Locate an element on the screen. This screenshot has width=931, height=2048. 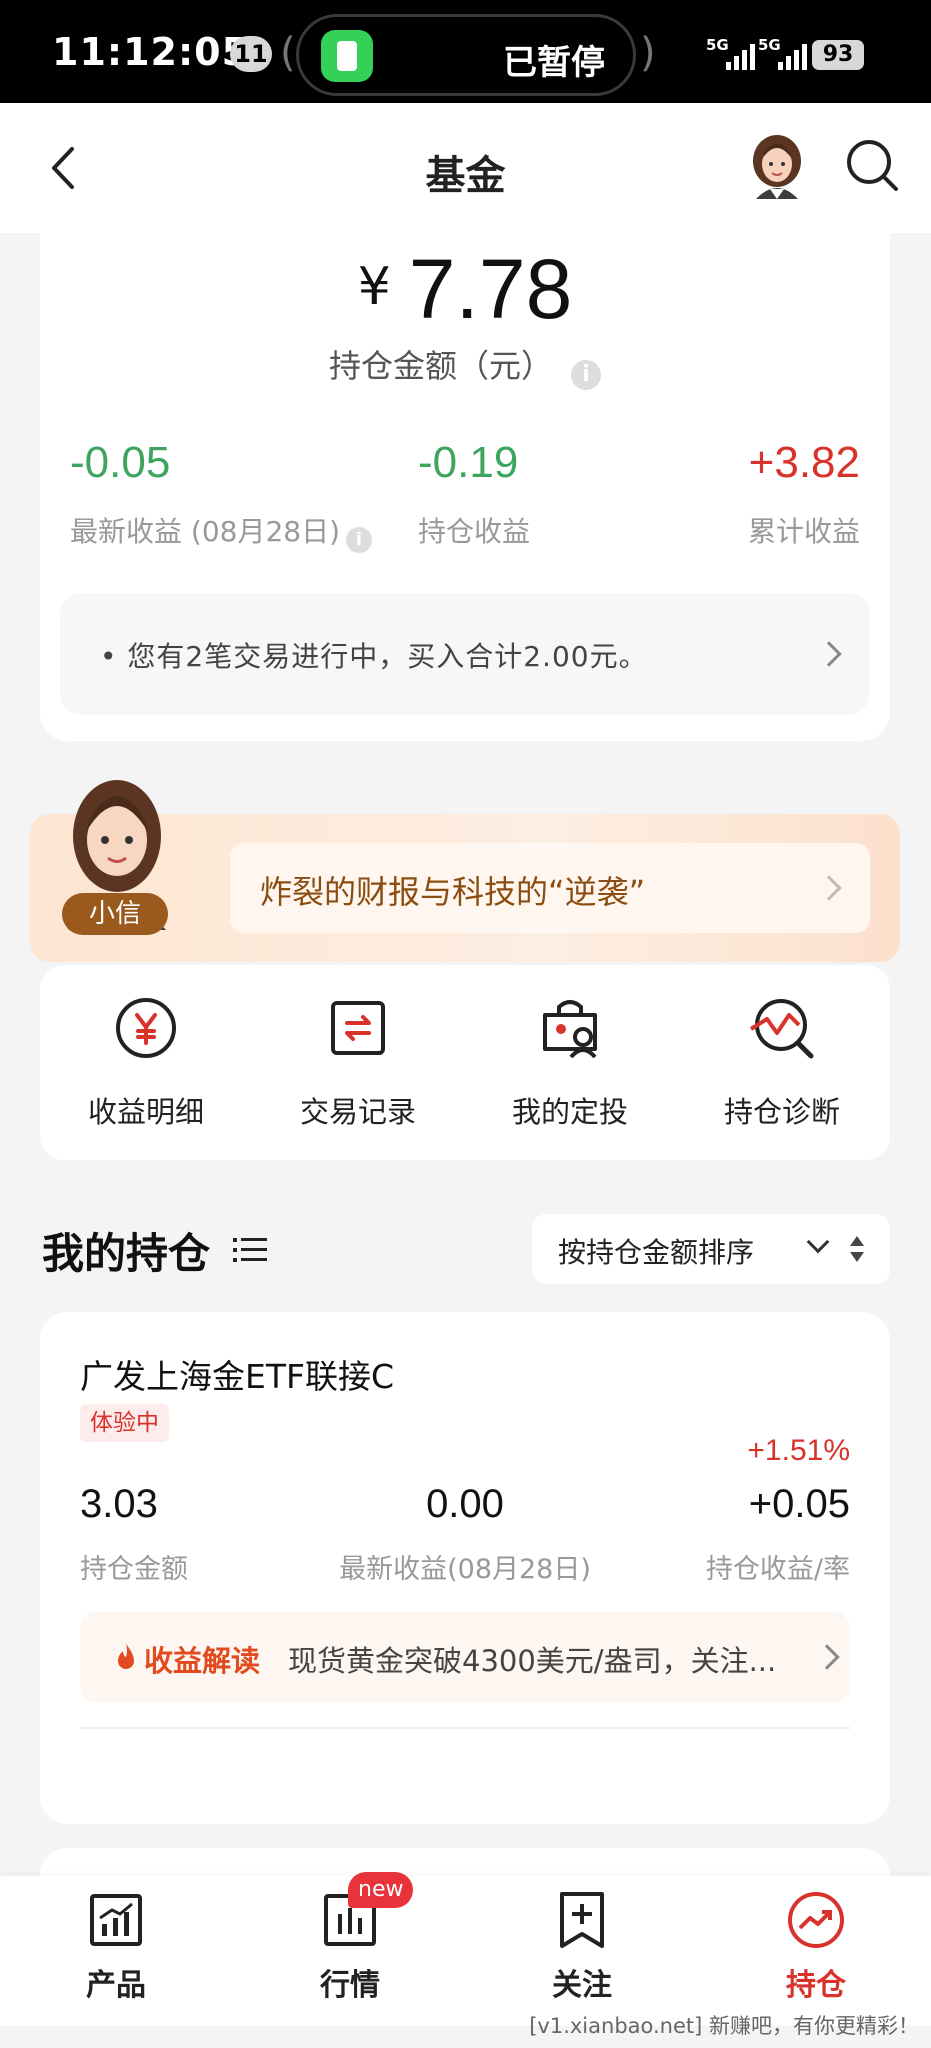
list-icon is located at coordinates (249, 1250).